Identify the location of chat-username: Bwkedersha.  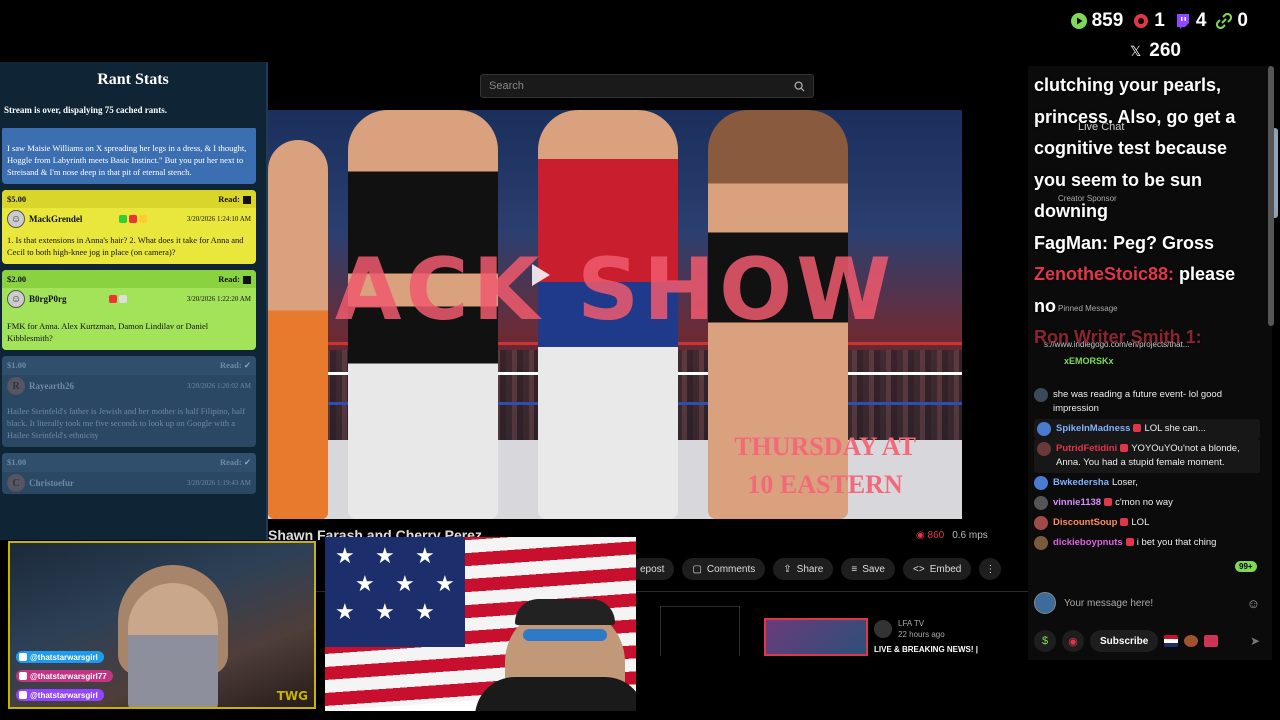
(1081, 482).